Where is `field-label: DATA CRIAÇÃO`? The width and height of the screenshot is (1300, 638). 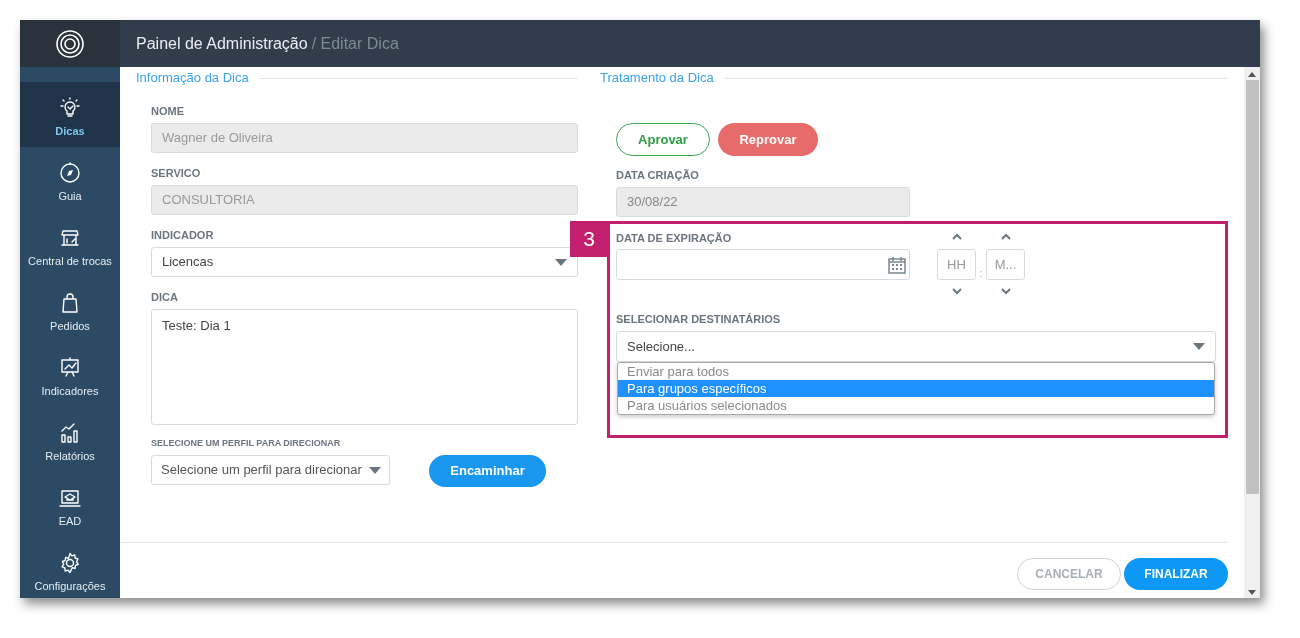 field-label: DATA CRIAÇÃO is located at coordinates (658, 175).